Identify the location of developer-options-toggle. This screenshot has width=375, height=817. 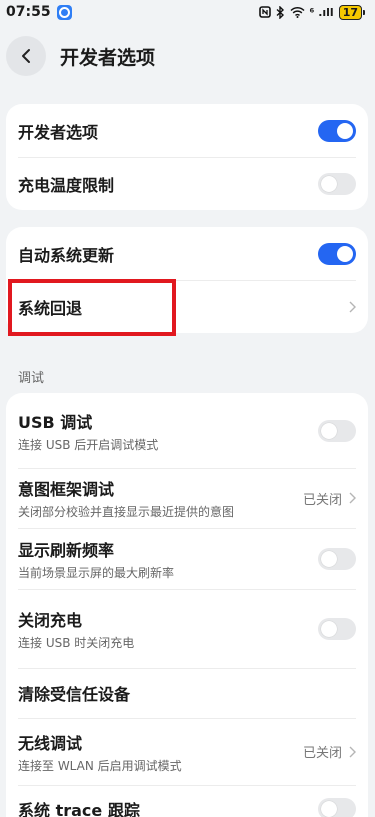
(337, 130).